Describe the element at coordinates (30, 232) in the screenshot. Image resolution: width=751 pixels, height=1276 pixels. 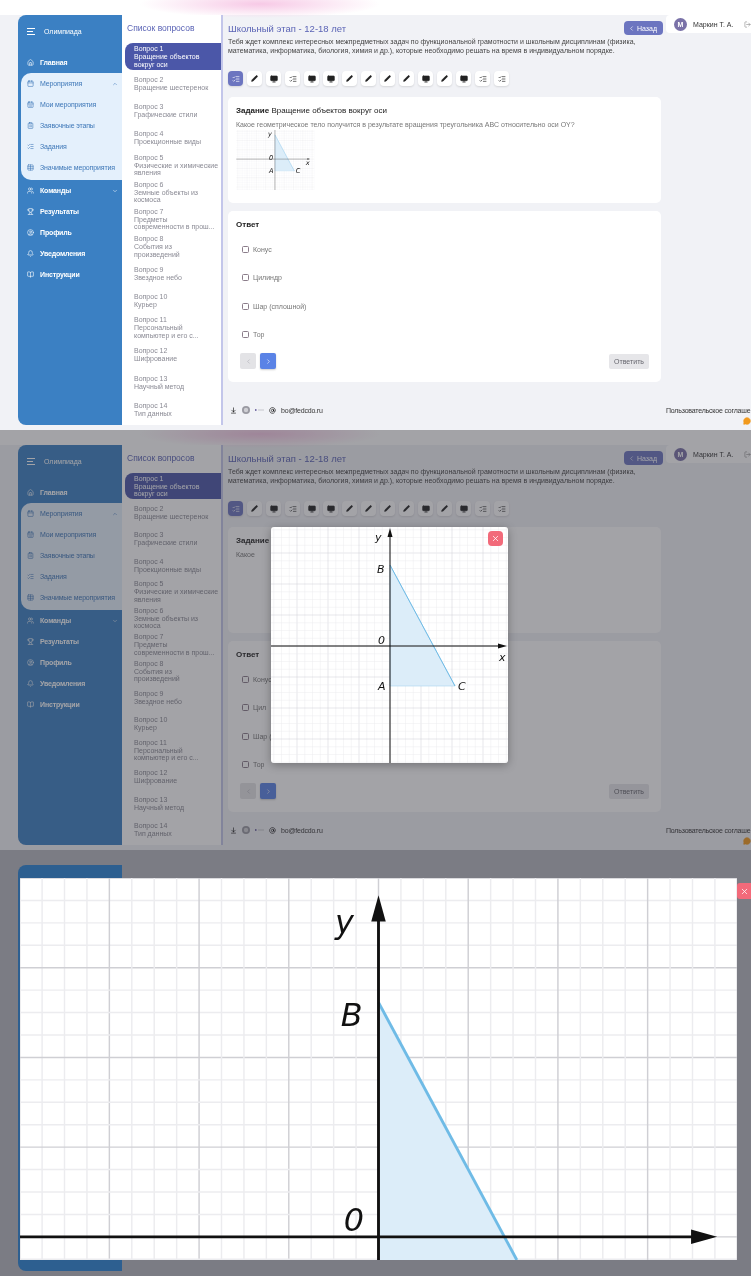
I see `user-icon` at that location.